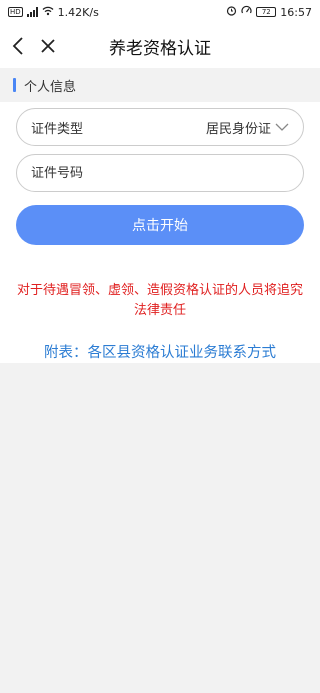 The height and width of the screenshot is (693, 320). Describe the element at coordinates (160, 46) in the screenshot. I see `nav-bar: 养老资格认证` at that location.